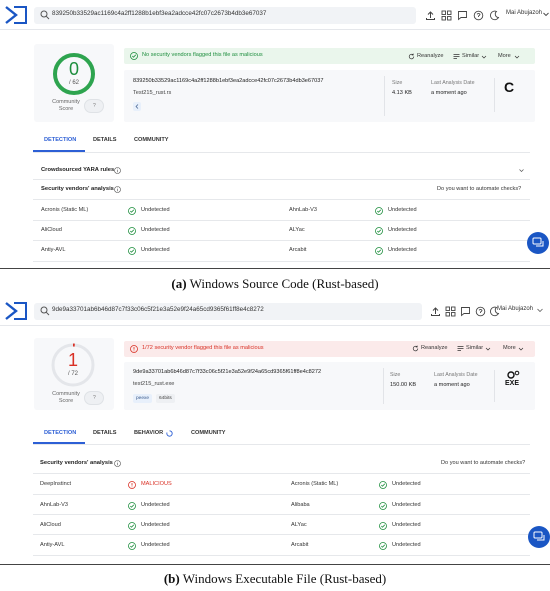 This screenshot has height=591, width=550. I want to click on yara-title: Crowdsourced YARA rules, so click(77, 170).